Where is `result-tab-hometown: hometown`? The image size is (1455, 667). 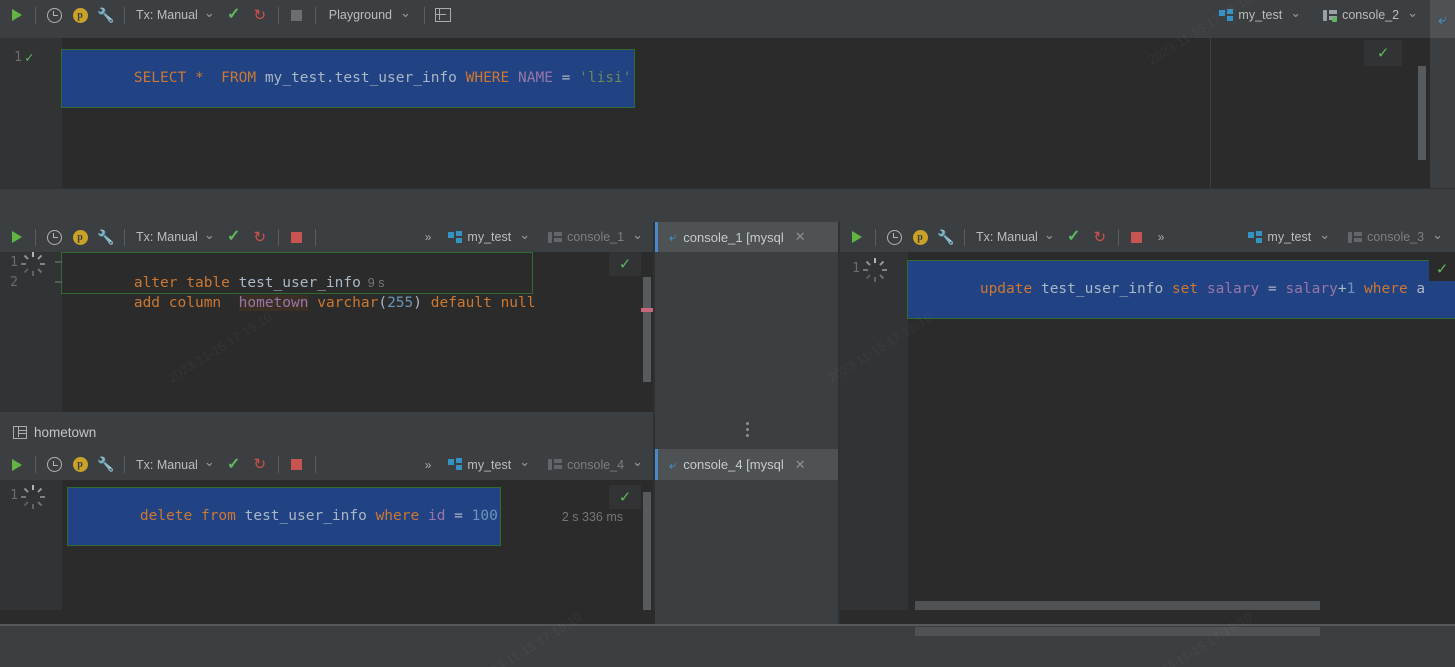 result-tab-hometown: hometown is located at coordinates (327, 432).